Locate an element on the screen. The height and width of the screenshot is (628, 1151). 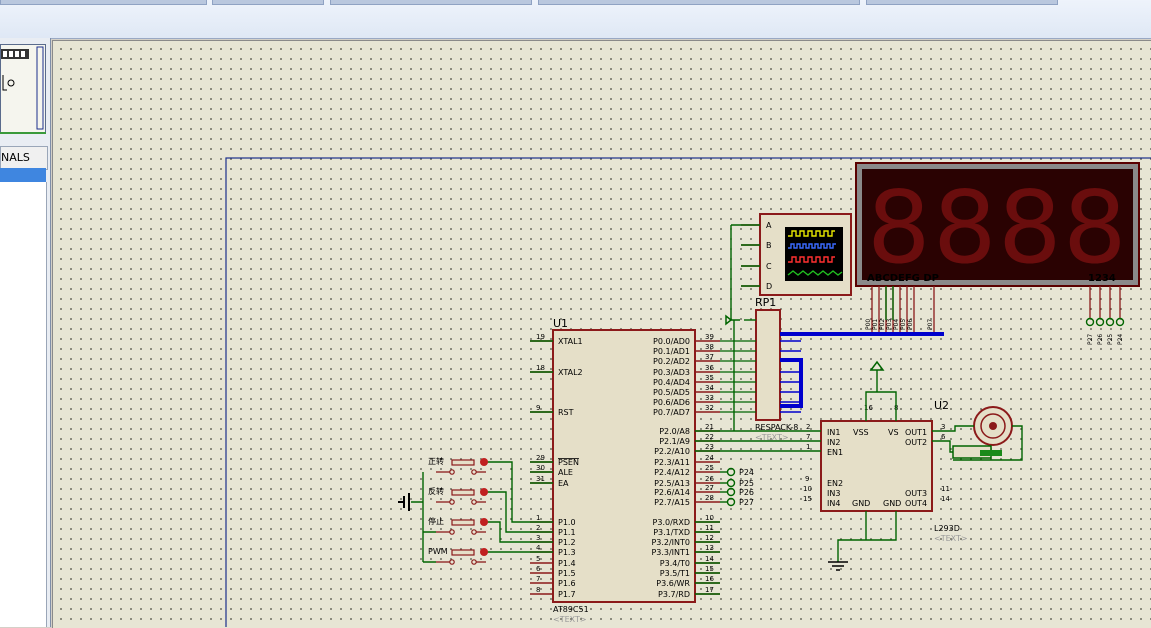
u1-pin-name: P0.1/AD1 is located at coordinates (671, 351).